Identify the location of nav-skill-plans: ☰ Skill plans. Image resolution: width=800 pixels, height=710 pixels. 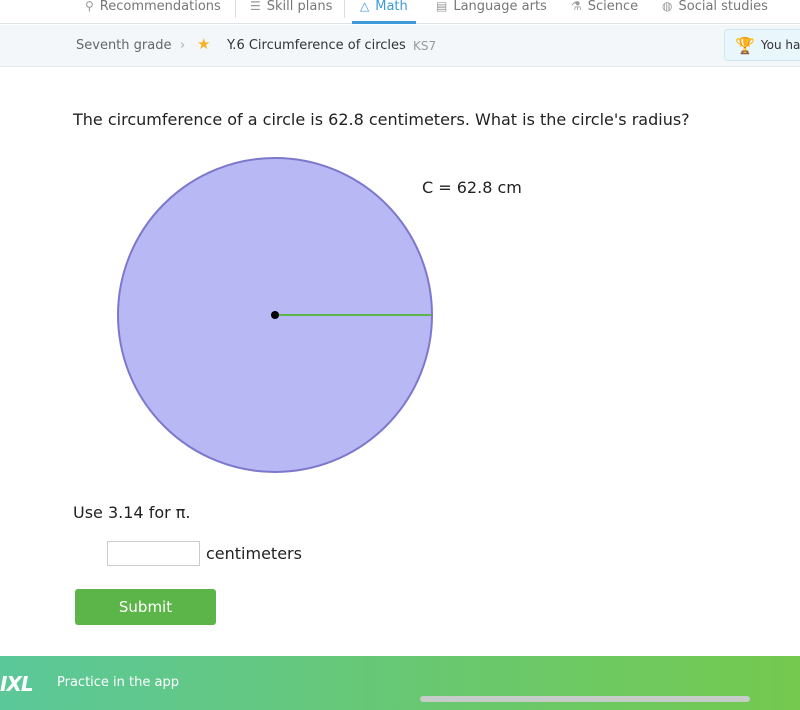
(291, 9).